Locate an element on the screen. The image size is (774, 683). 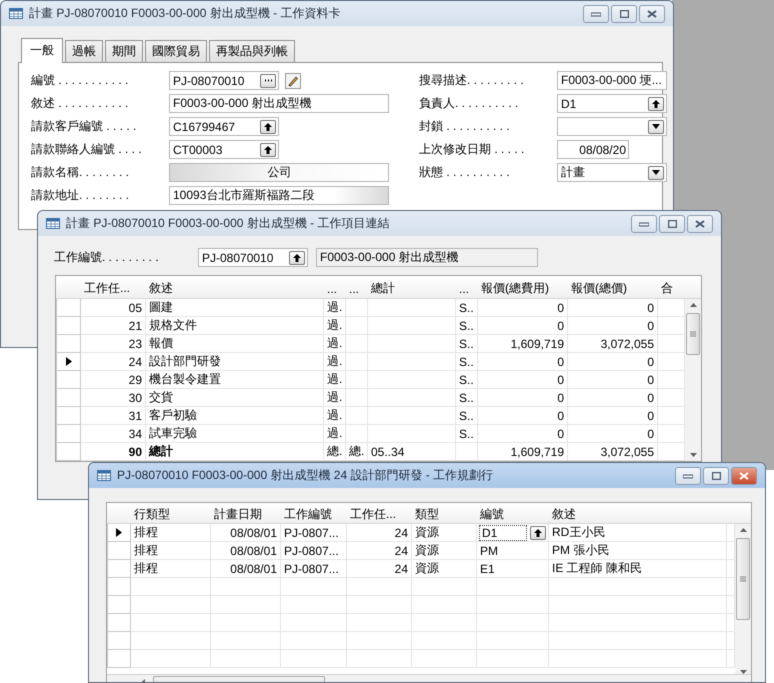
table-cell: 總. is located at coordinates (357, 452).